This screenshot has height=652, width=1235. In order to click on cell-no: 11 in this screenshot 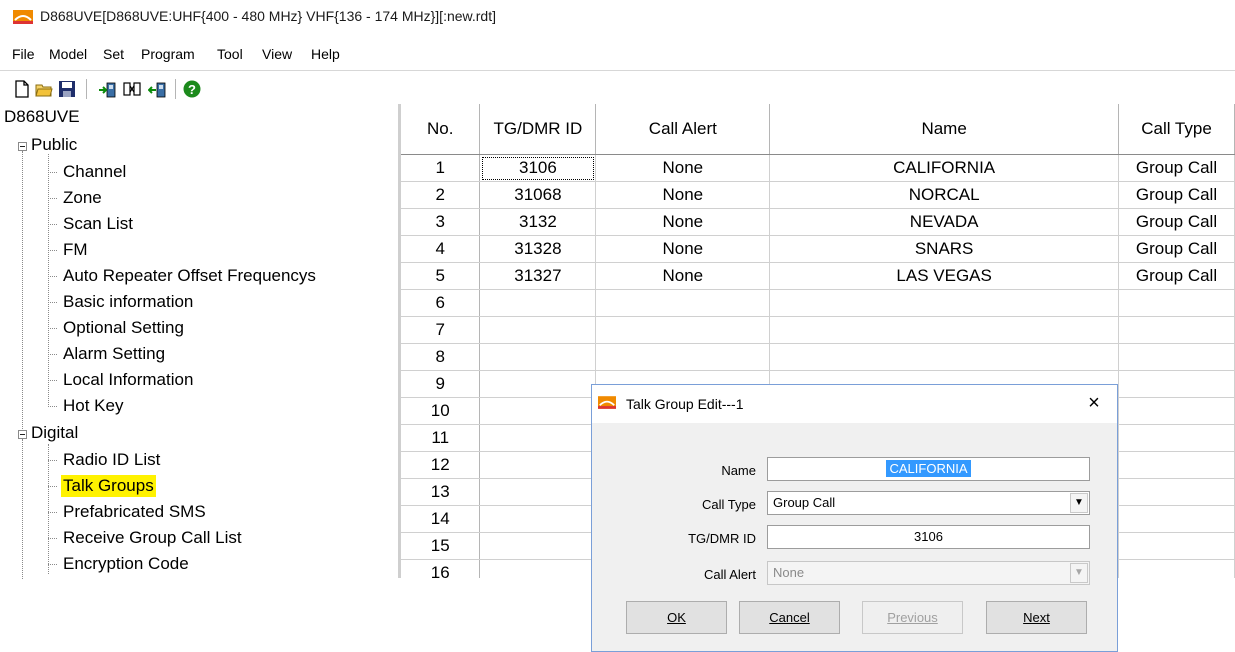, I will do `click(441, 438)`.